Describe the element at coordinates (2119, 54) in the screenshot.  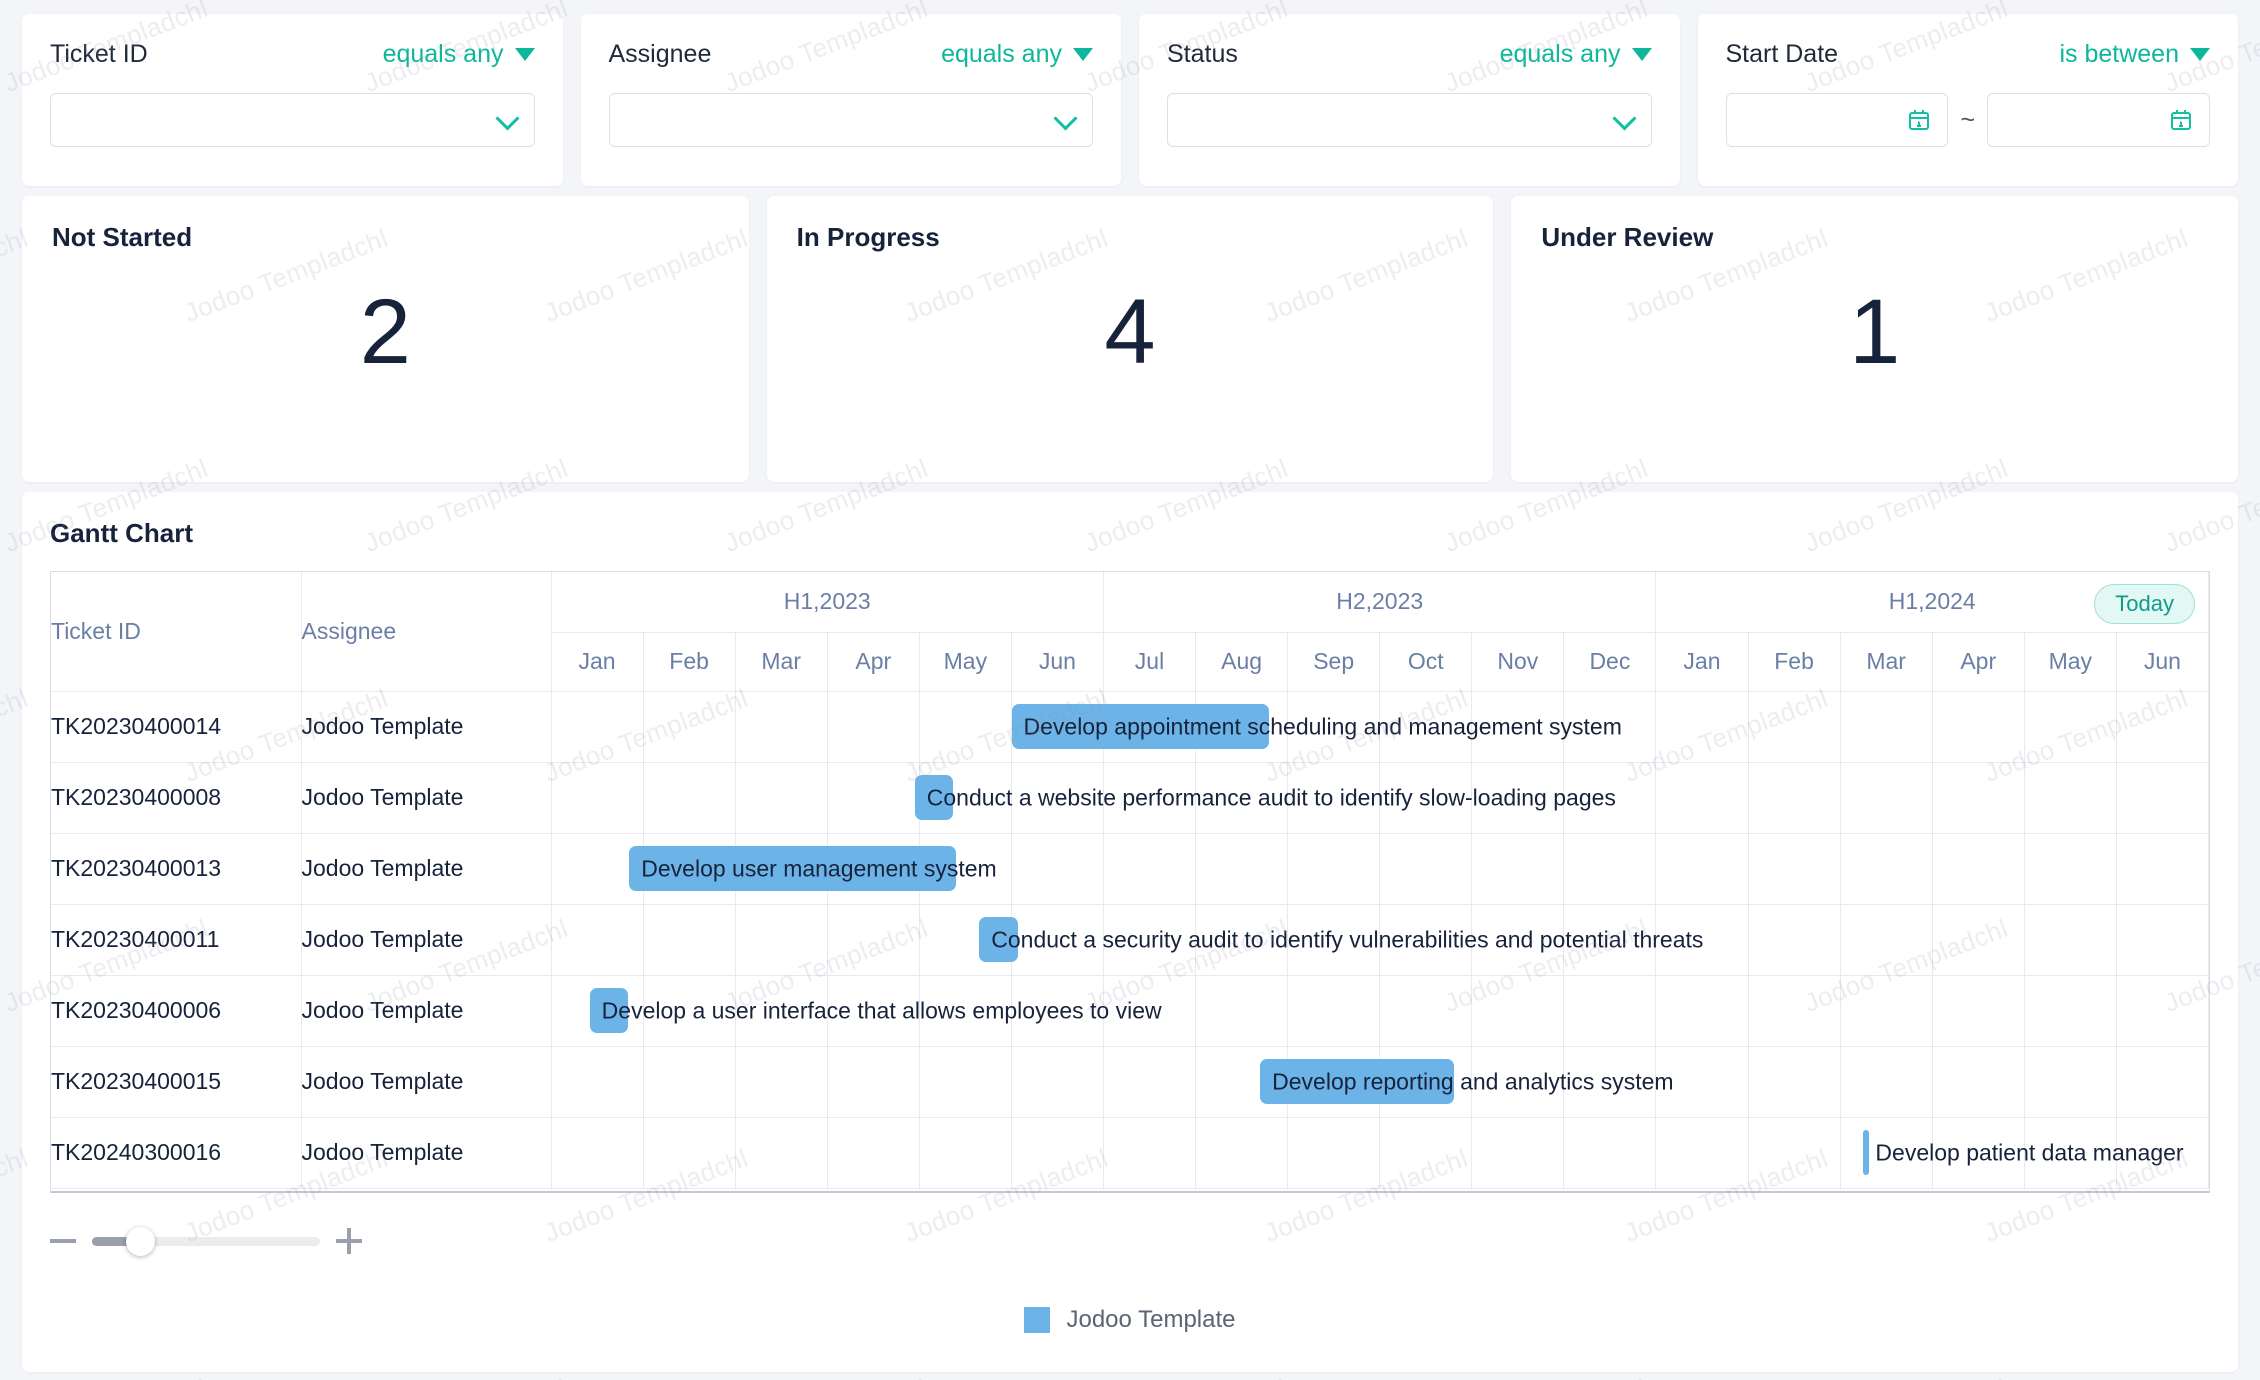
I see `filter-operator-label: is between` at that location.